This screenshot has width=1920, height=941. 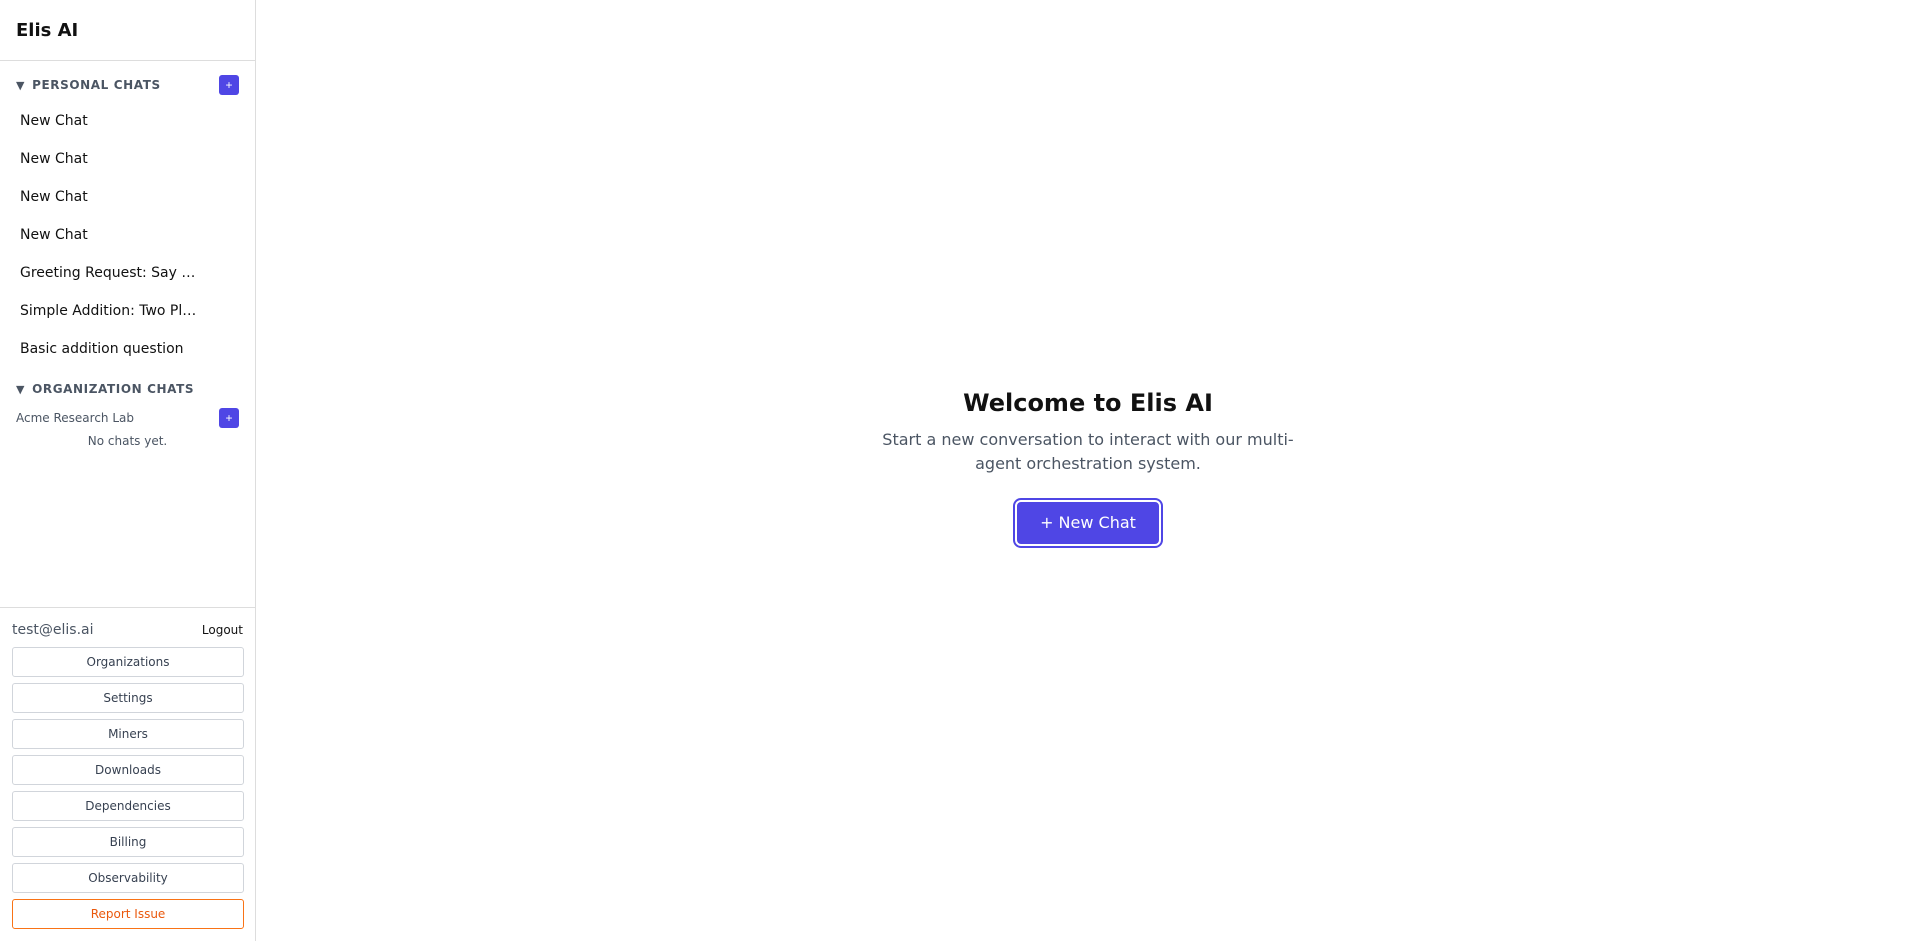 I want to click on organization-chats-toggle: ▼ ORGANIZATION CHATS, so click(x=105, y=389).